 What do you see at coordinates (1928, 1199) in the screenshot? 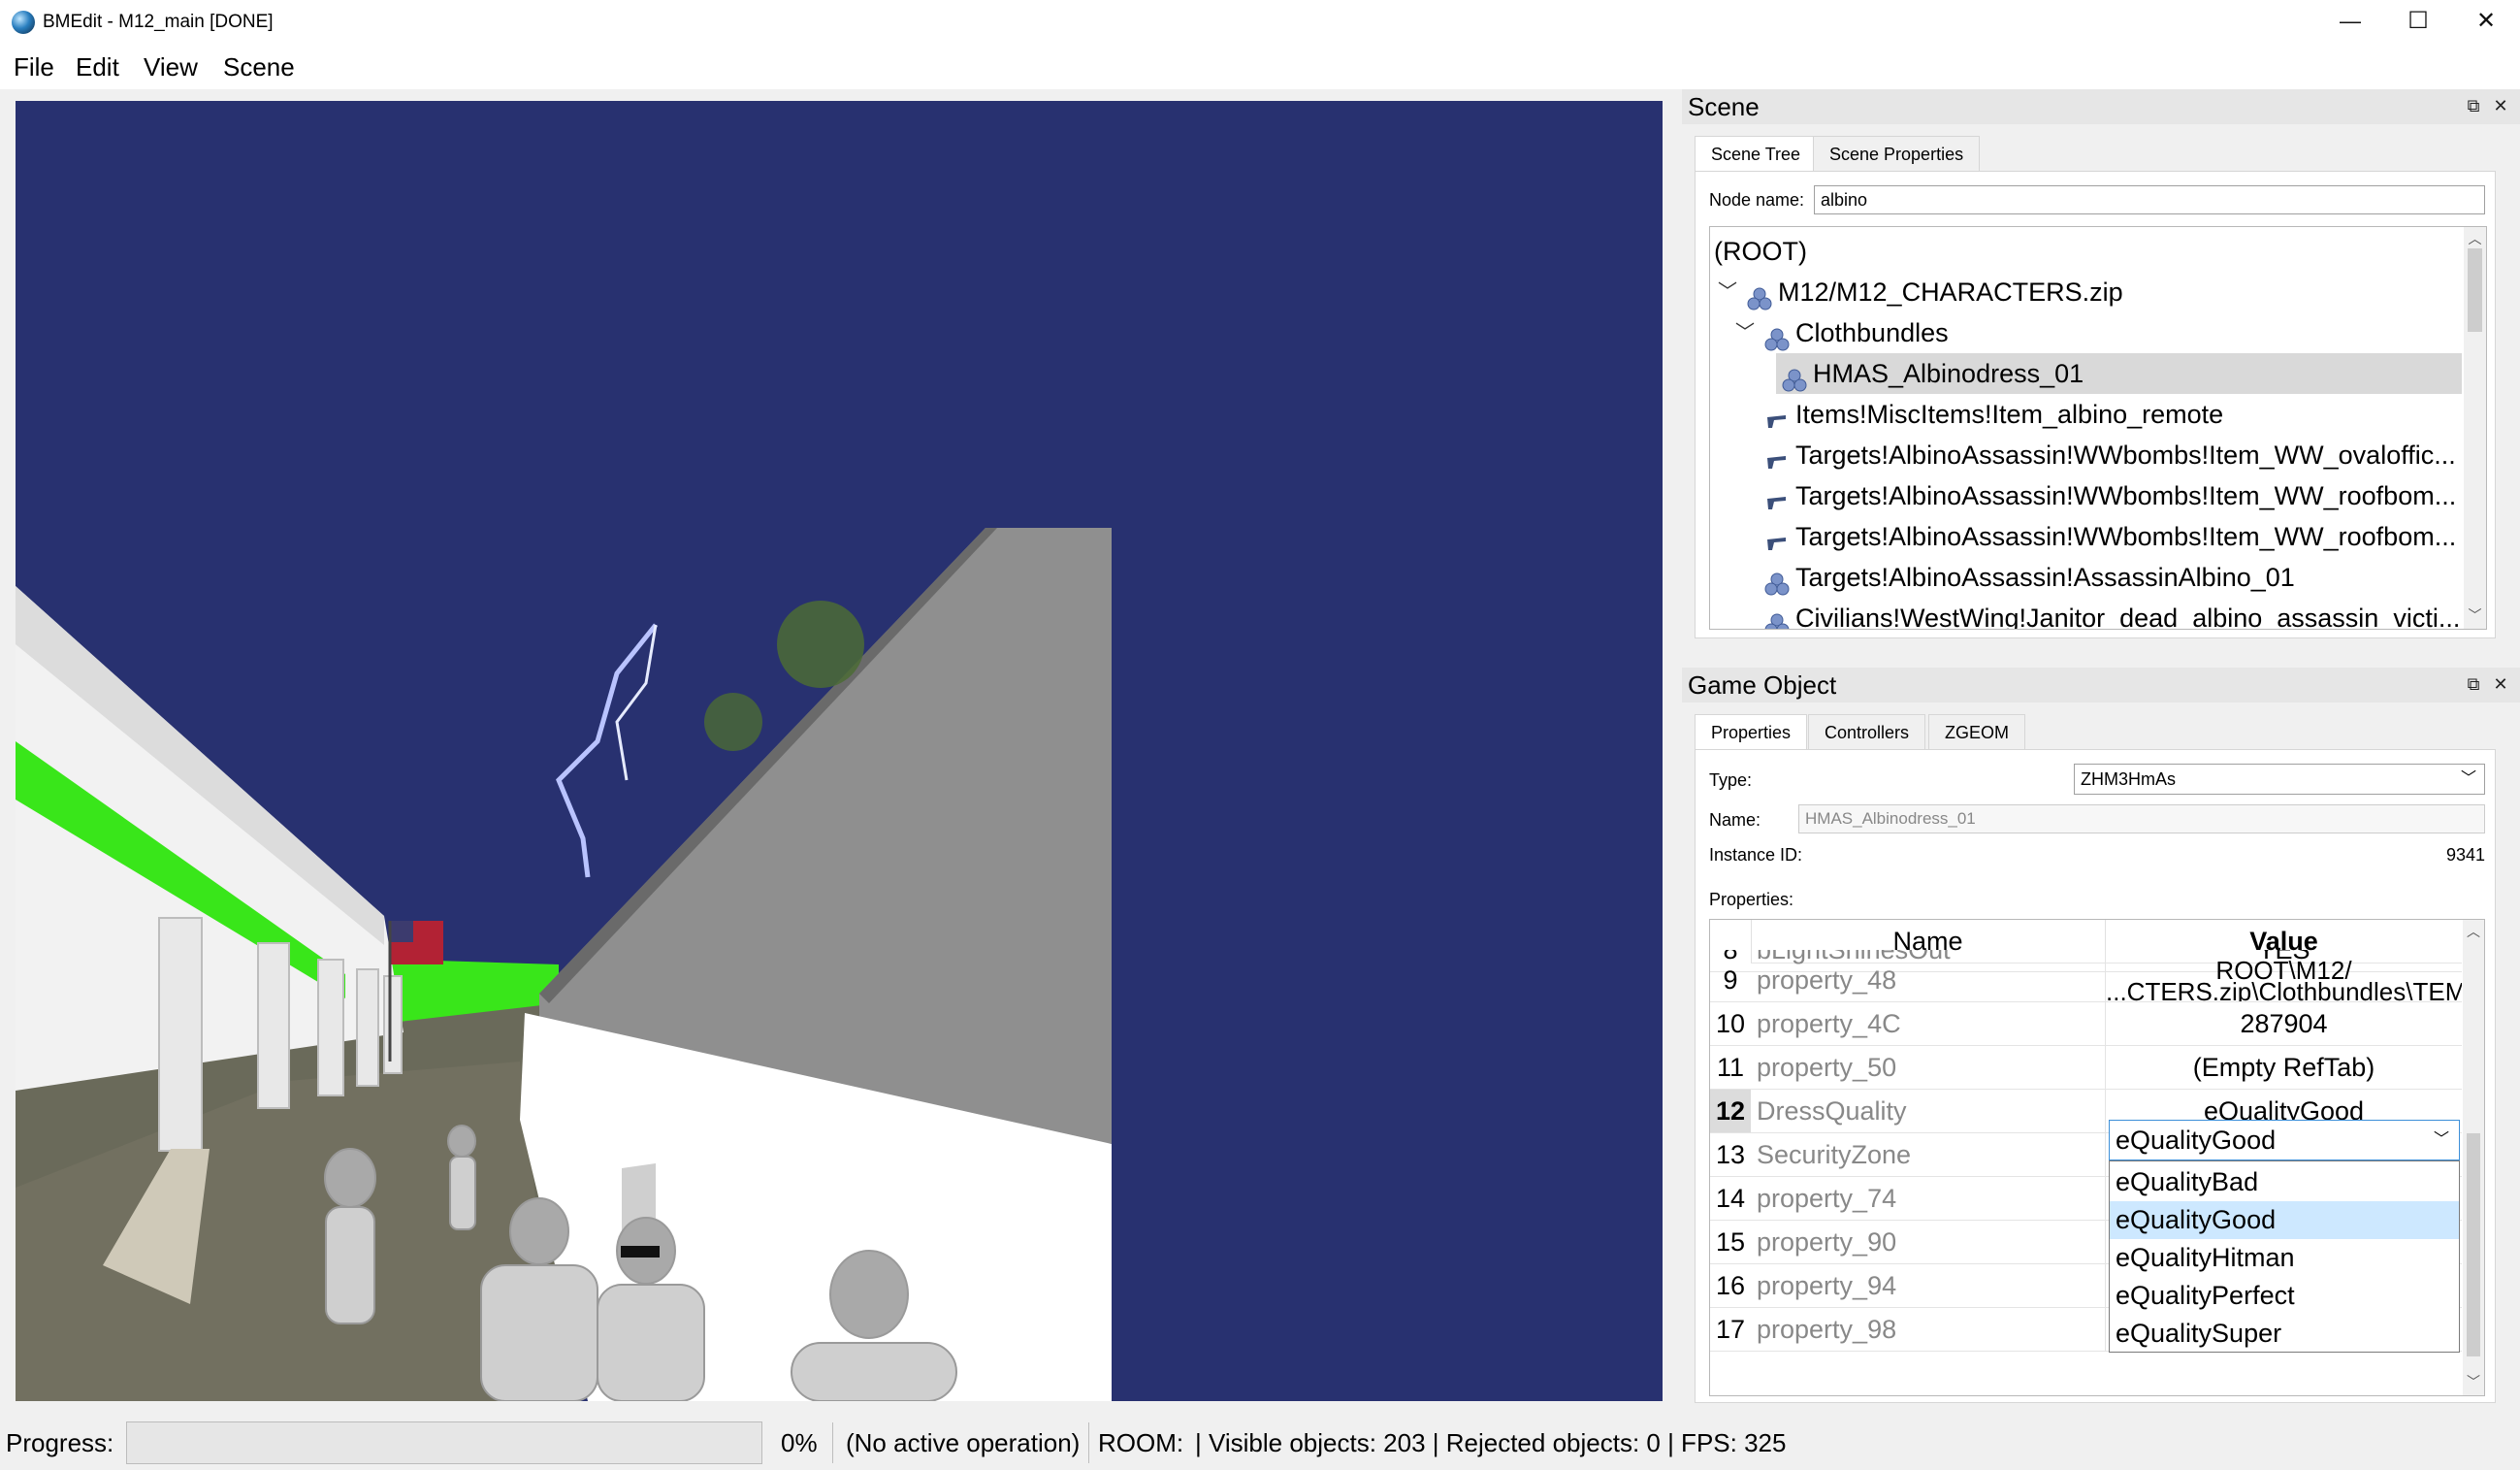
I see `property-name: property_74` at bounding box center [1928, 1199].